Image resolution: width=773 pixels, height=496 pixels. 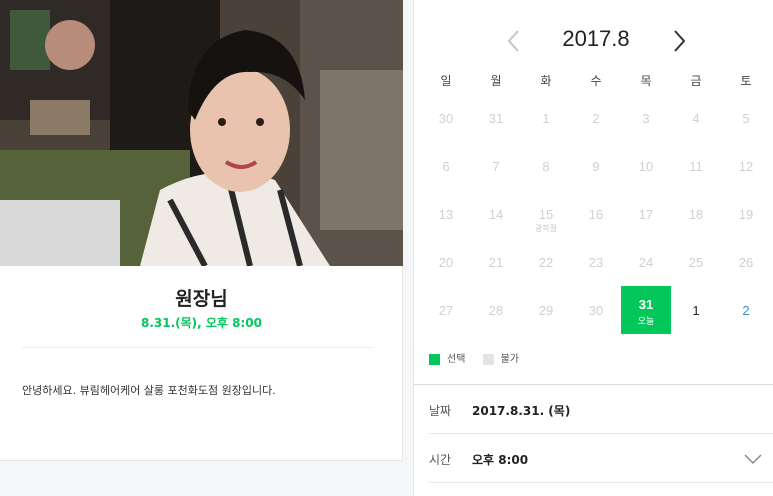 I want to click on calendar-day: 4, so click(x=696, y=118).